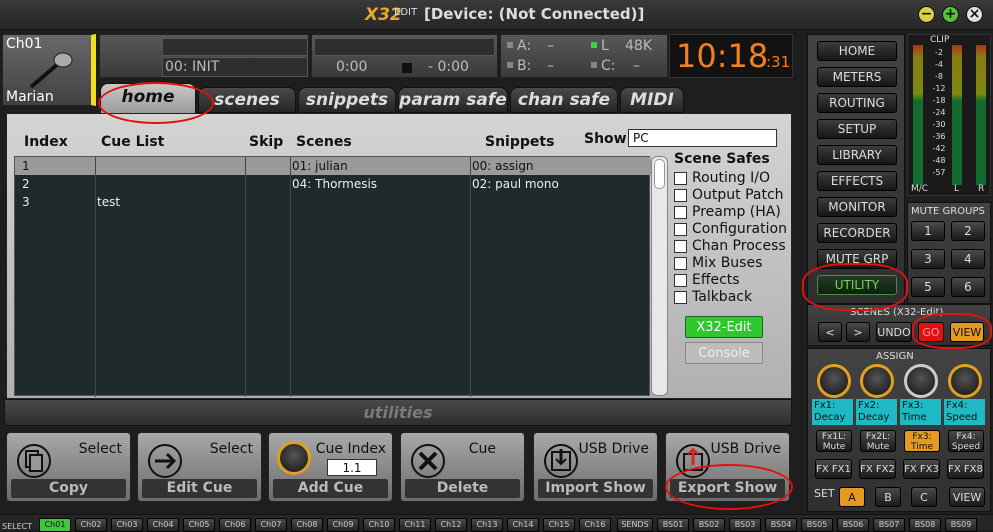  I want to click on tab-home: home, so click(148, 99).